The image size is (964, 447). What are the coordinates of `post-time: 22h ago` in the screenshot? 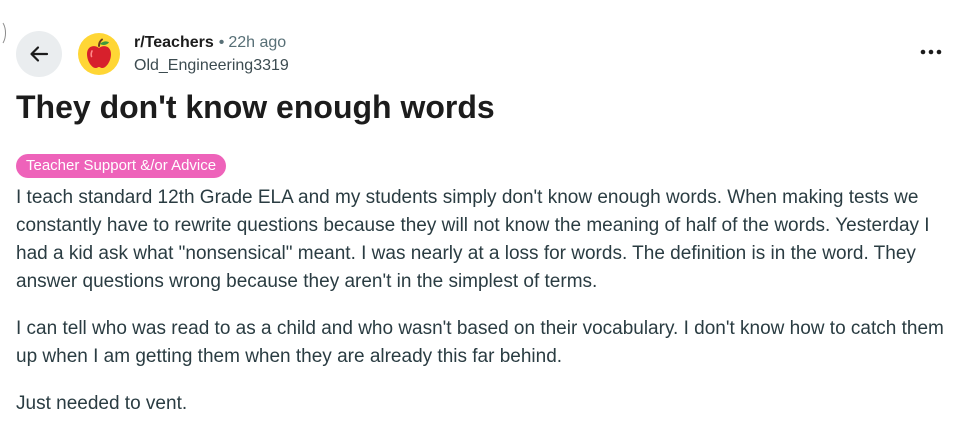 It's located at (257, 42).